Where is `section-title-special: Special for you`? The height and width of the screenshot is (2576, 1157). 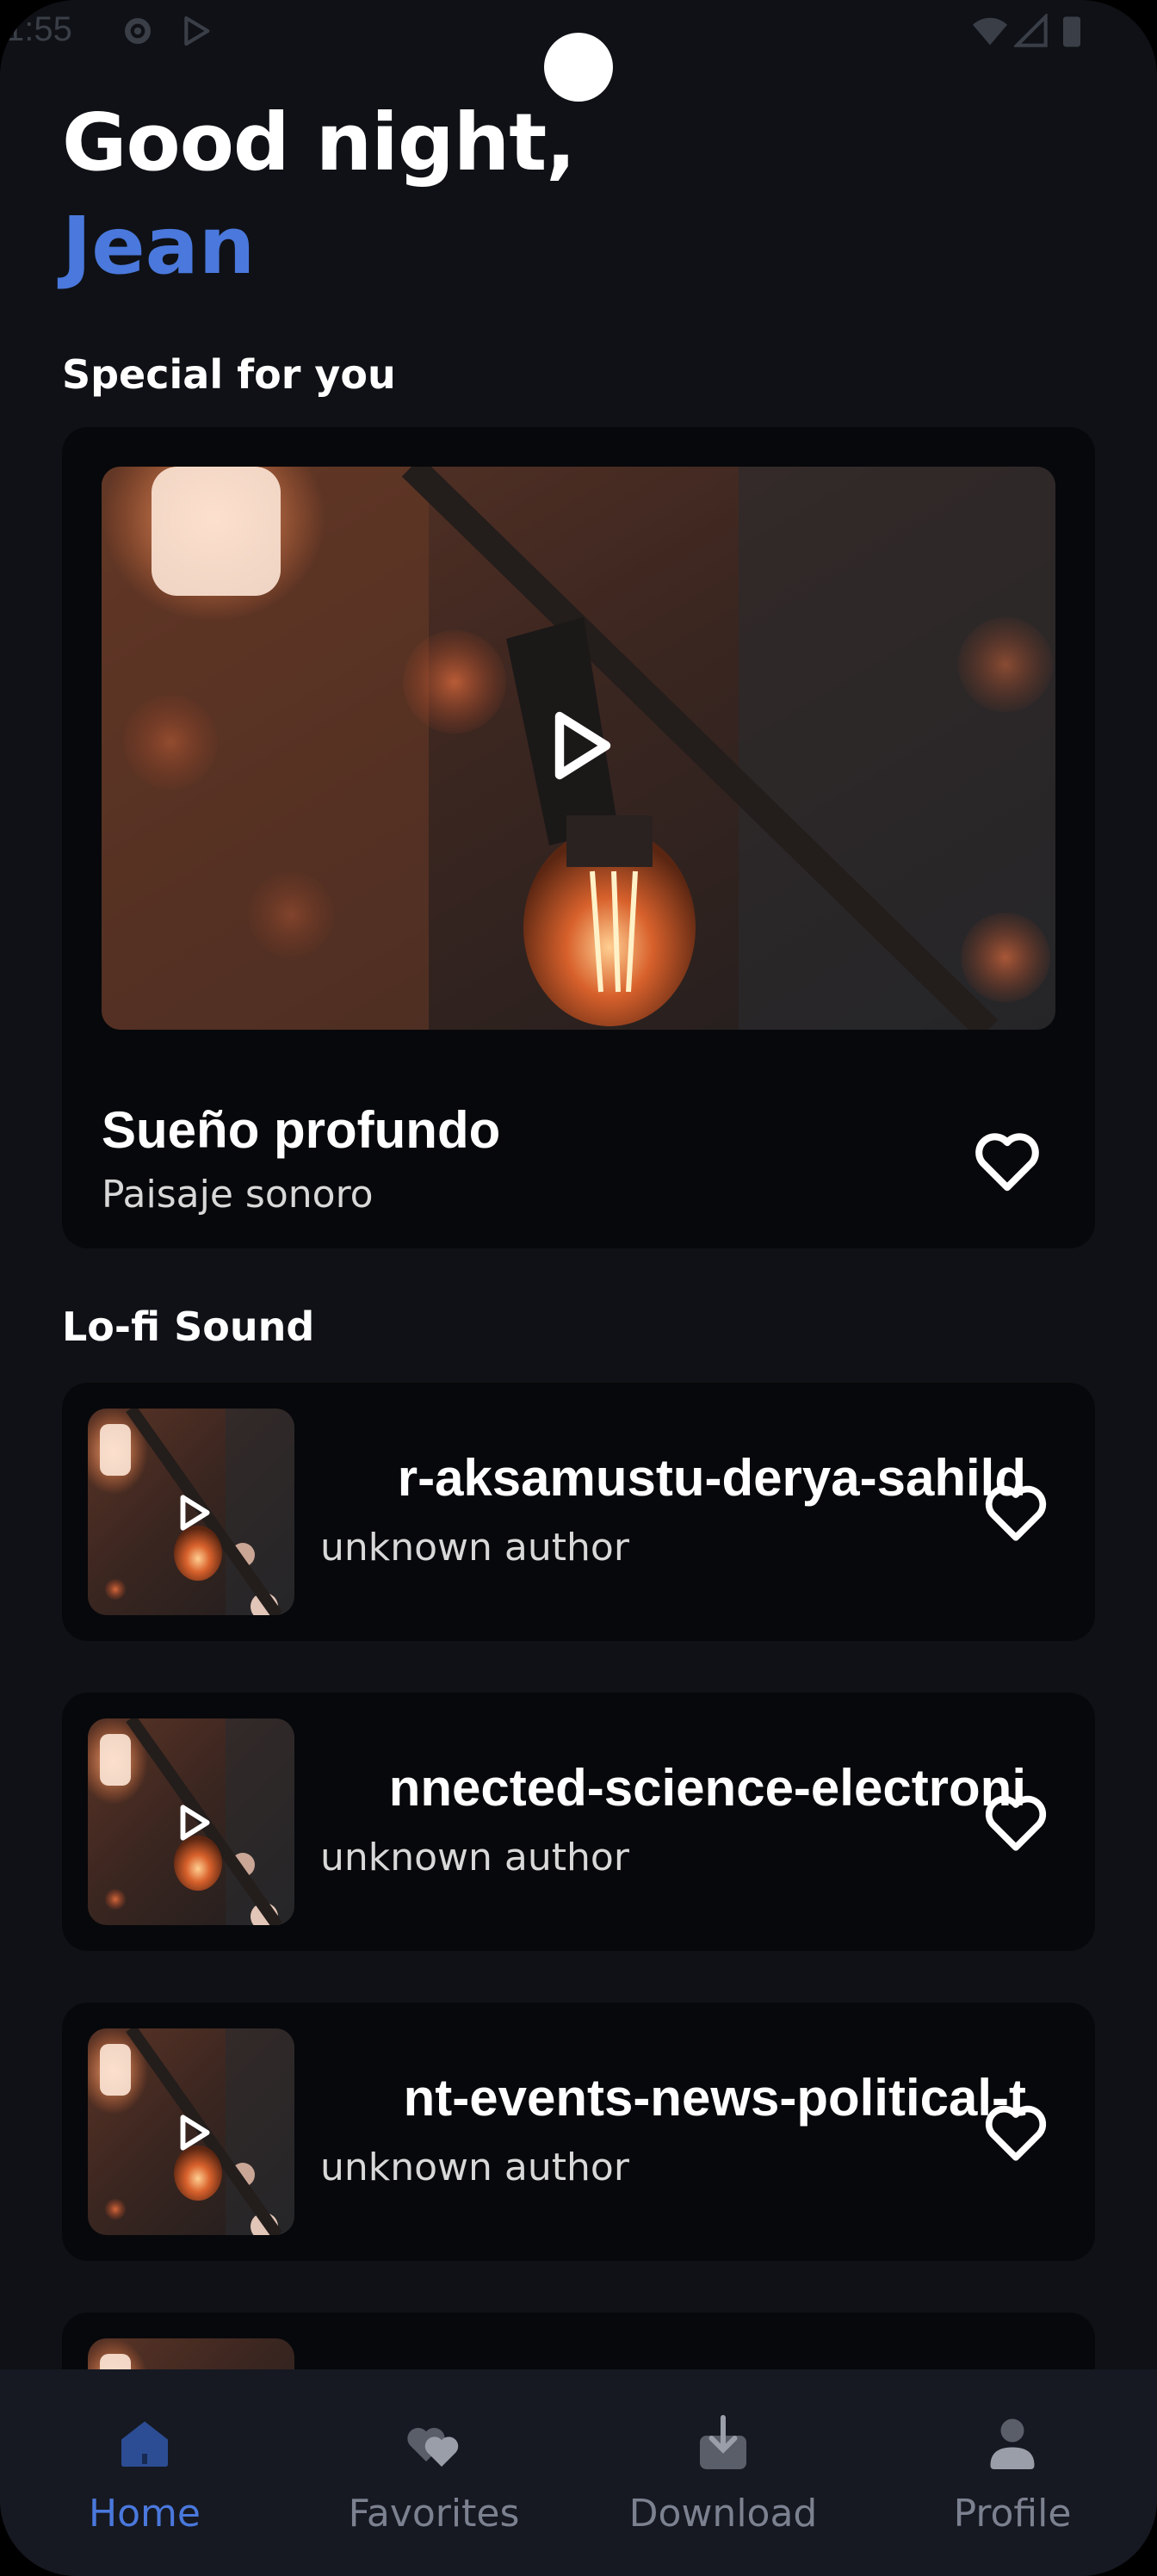
section-title-special: Special for you is located at coordinates (229, 374).